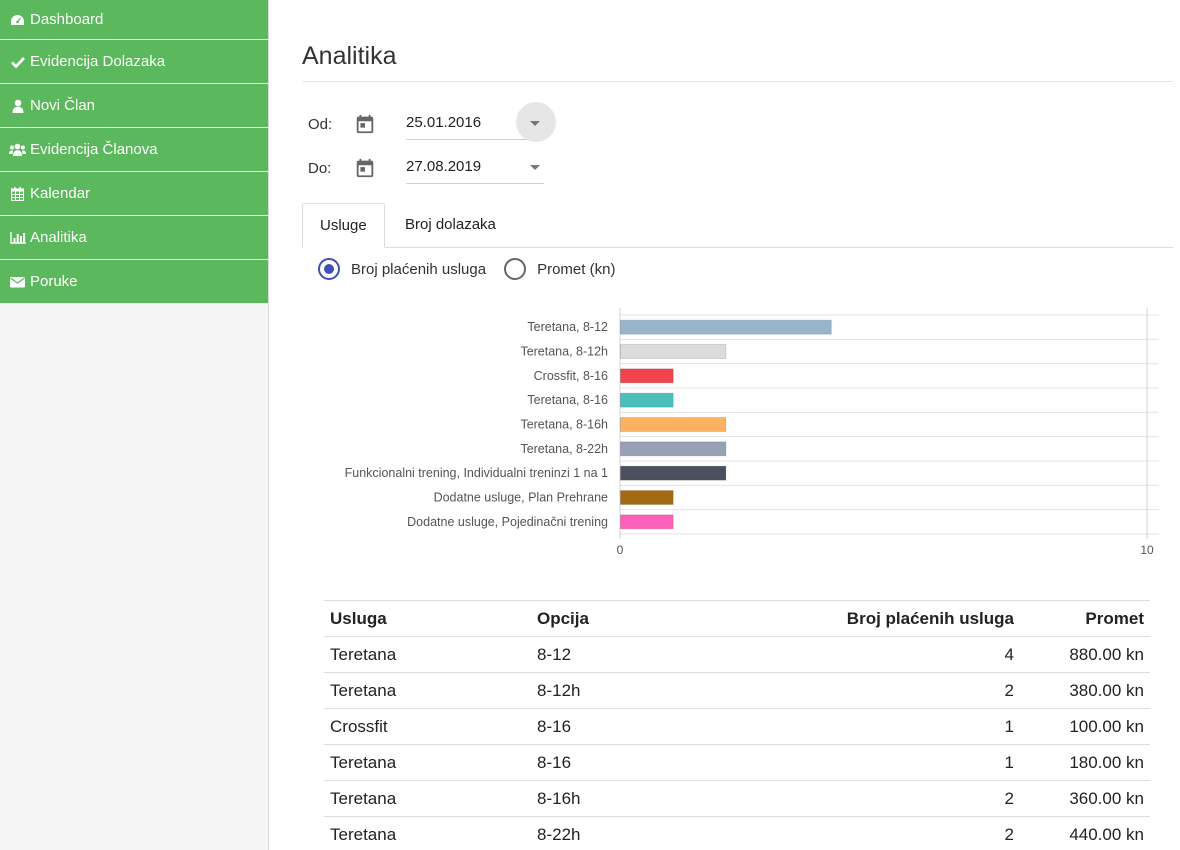  I want to click on radio-promet: Promet (kn), so click(559, 269).